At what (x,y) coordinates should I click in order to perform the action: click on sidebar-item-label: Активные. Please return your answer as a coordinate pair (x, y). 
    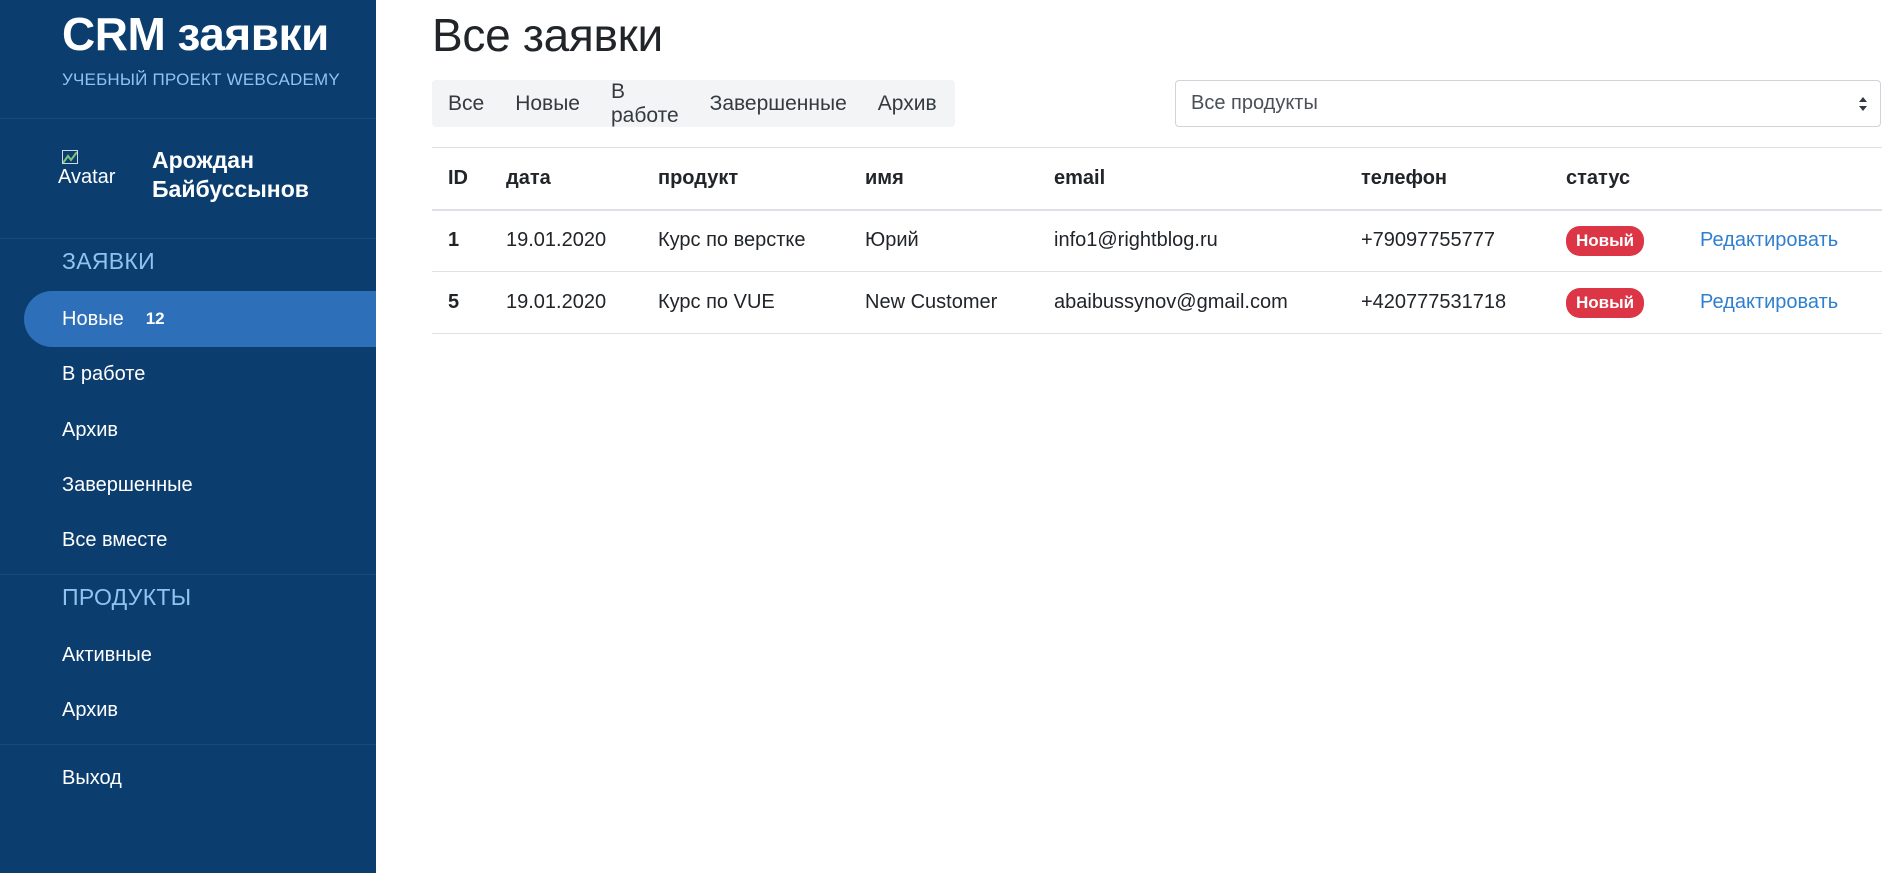
    Looking at the image, I should click on (107, 654).